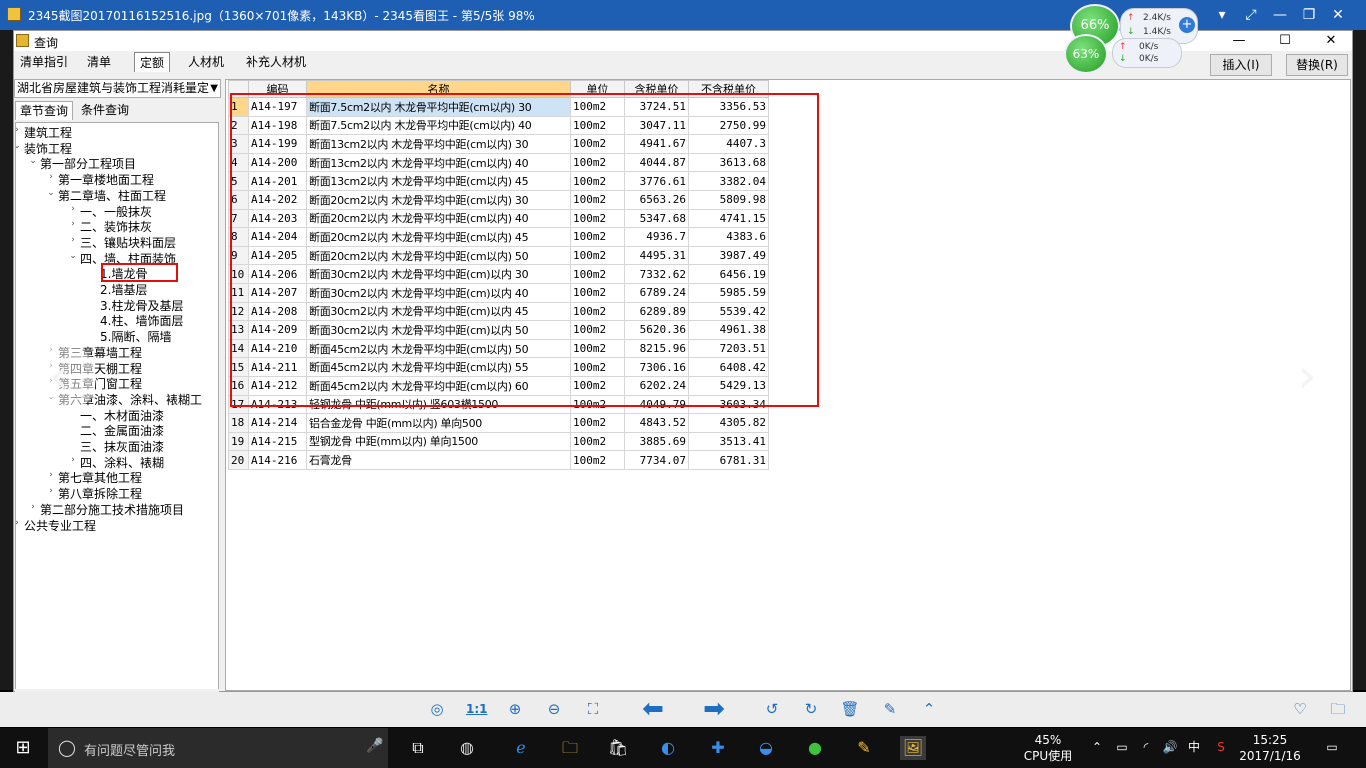 This screenshot has width=1366, height=768. I want to click on image-viewer-taskbar-icon: 🖼, so click(913, 748).